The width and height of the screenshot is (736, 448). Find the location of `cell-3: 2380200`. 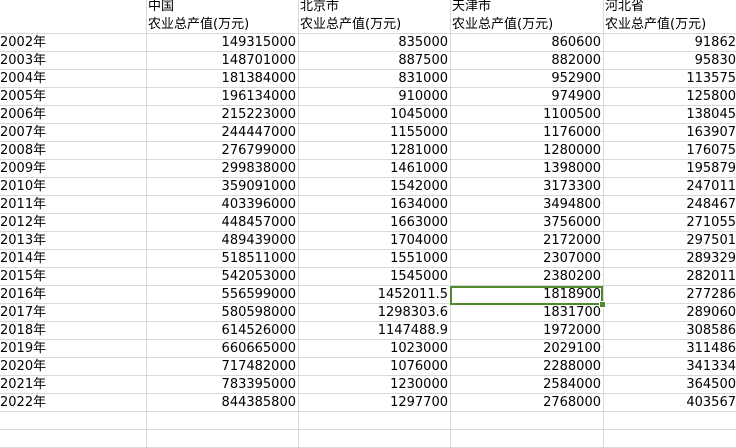

cell-3: 2380200 is located at coordinates (526, 277).